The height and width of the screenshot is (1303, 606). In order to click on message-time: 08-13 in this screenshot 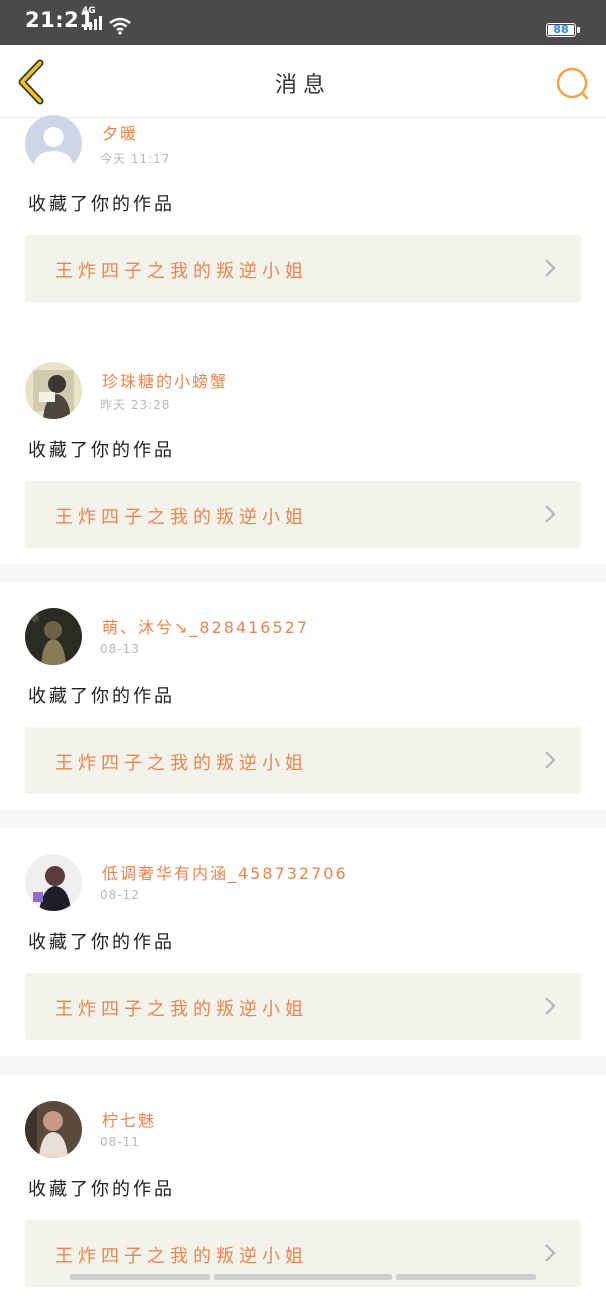, I will do `click(120, 649)`.